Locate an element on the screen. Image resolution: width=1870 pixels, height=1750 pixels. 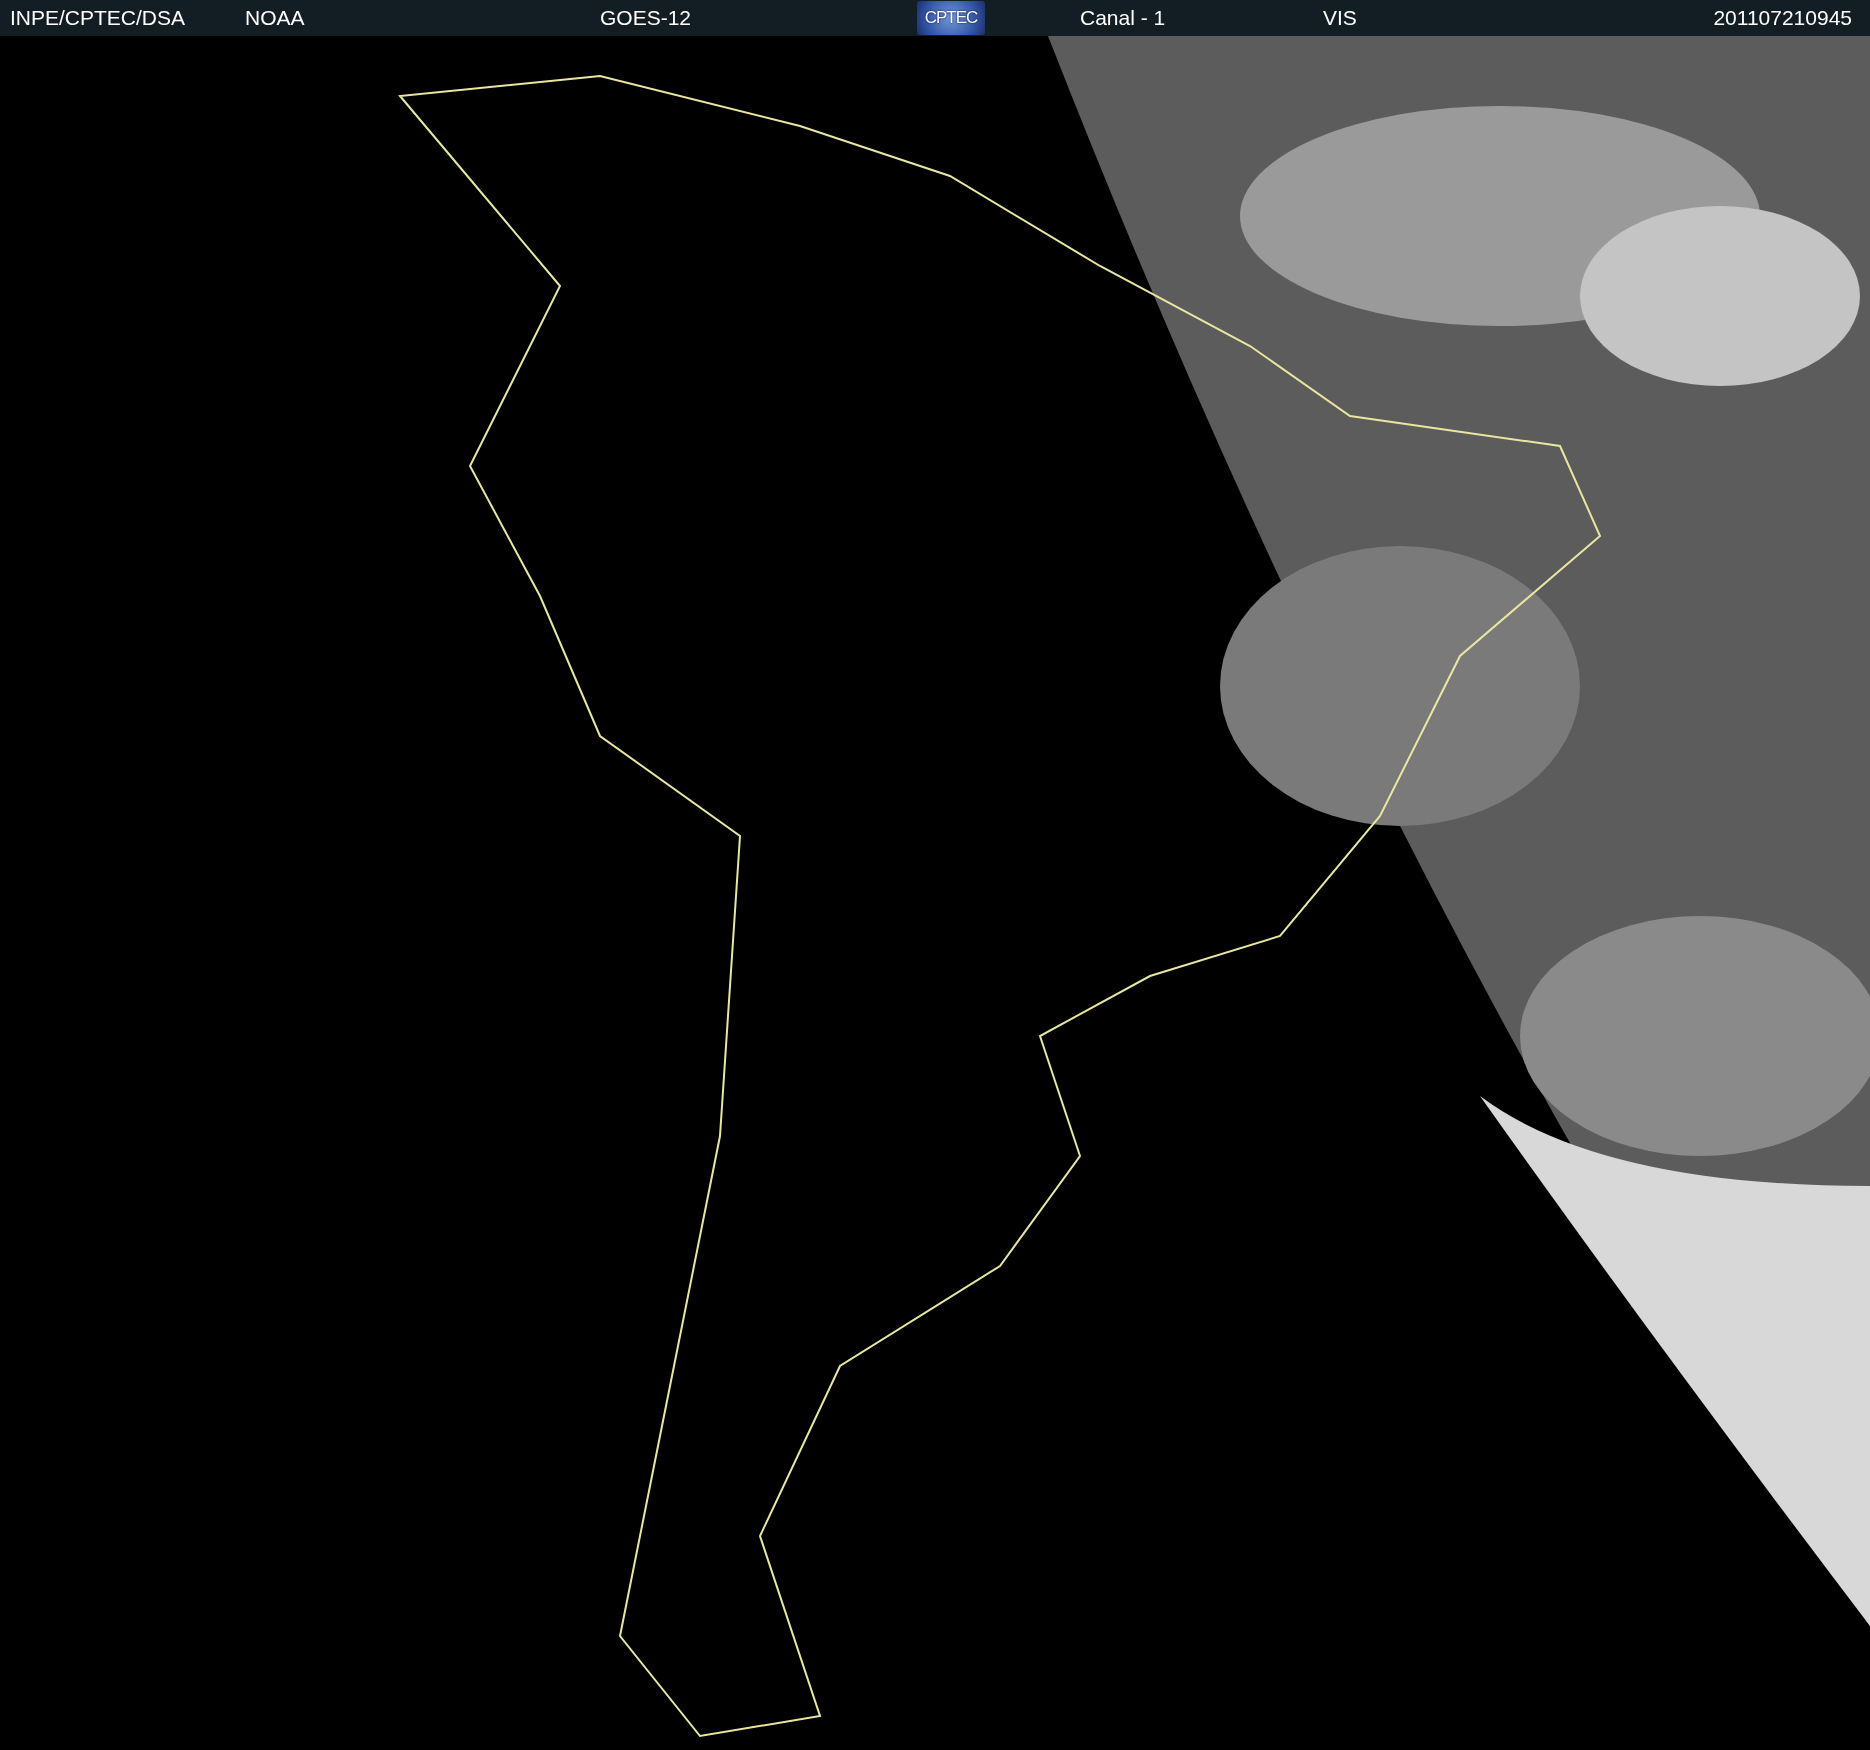
header-text: 201107210945 is located at coordinates (1782, 18).